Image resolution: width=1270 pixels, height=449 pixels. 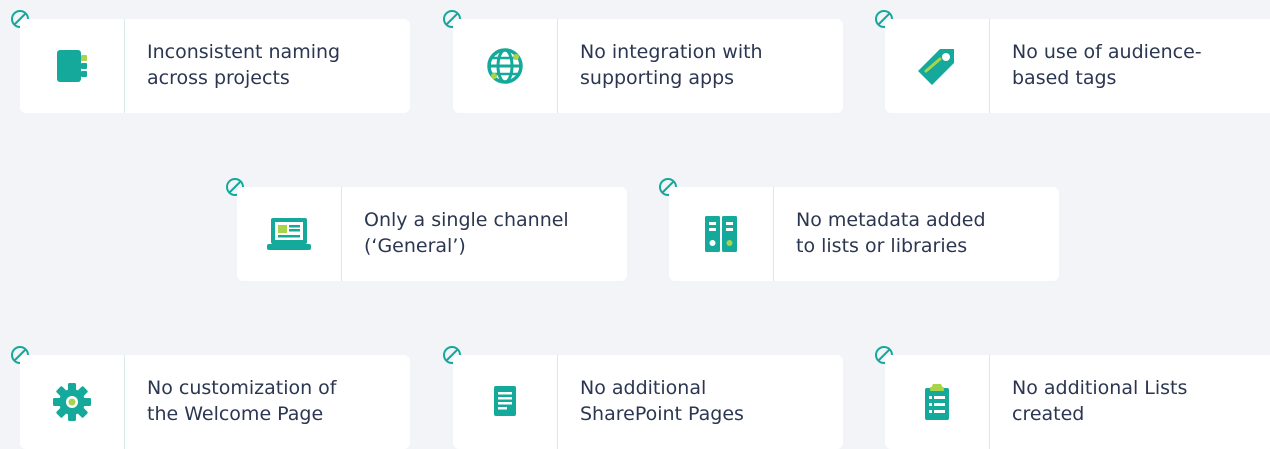 I want to click on notebook-icon, so click(x=72, y=66).